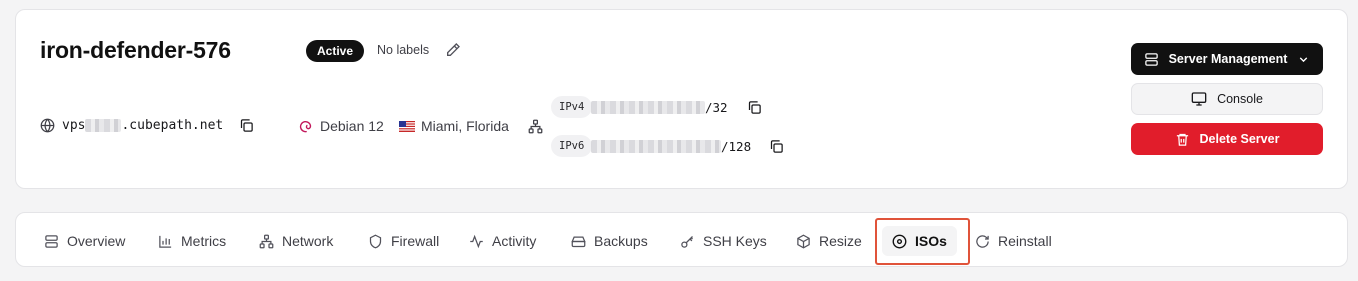 This screenshot has width=1358, height=281. I want to click on active-tab-highlight, so click(922, 241).